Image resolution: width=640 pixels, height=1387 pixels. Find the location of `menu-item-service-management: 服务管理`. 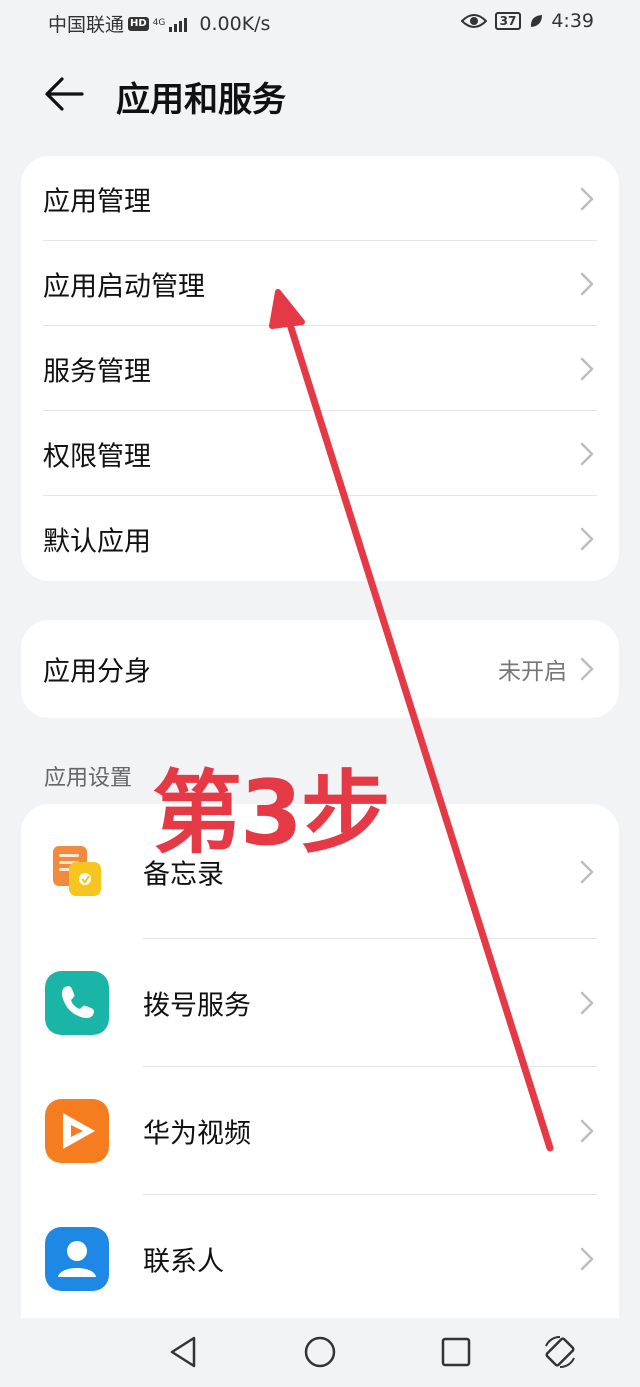

menu-item-service-management: 服务管理 is located at coordinates (320, 368).